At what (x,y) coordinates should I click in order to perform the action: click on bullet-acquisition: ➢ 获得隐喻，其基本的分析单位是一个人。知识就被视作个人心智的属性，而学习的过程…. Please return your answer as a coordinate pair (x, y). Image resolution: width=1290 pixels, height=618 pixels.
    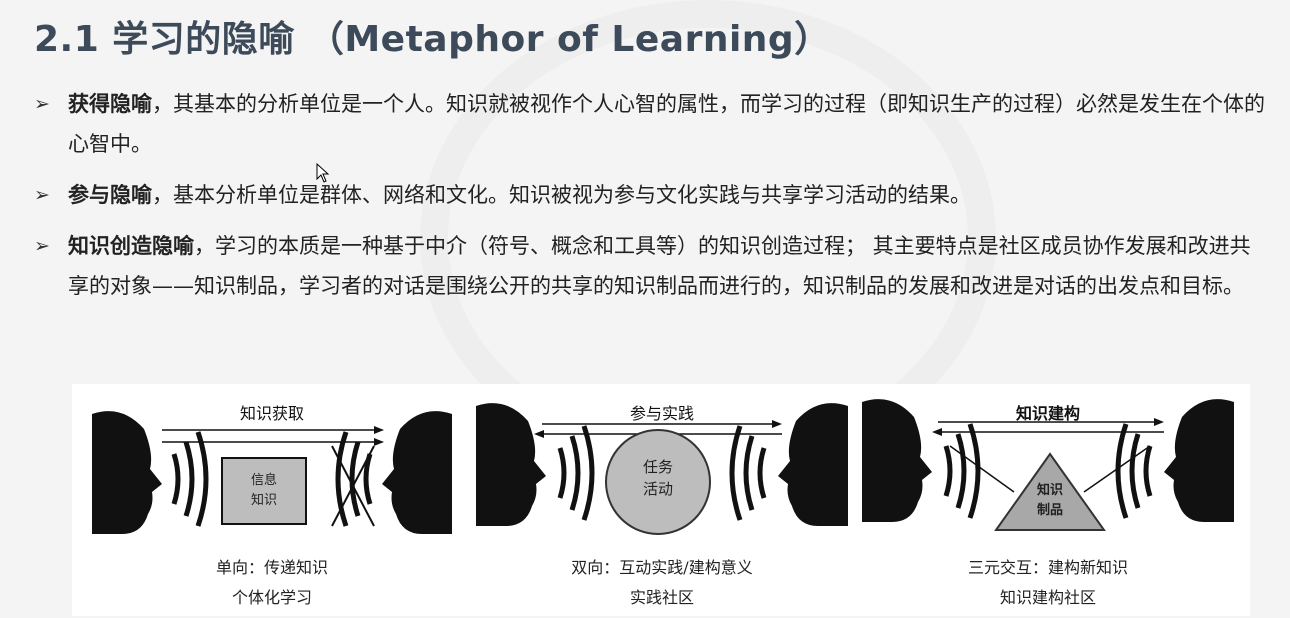
    Looking at the image, I should click on (651, 124).